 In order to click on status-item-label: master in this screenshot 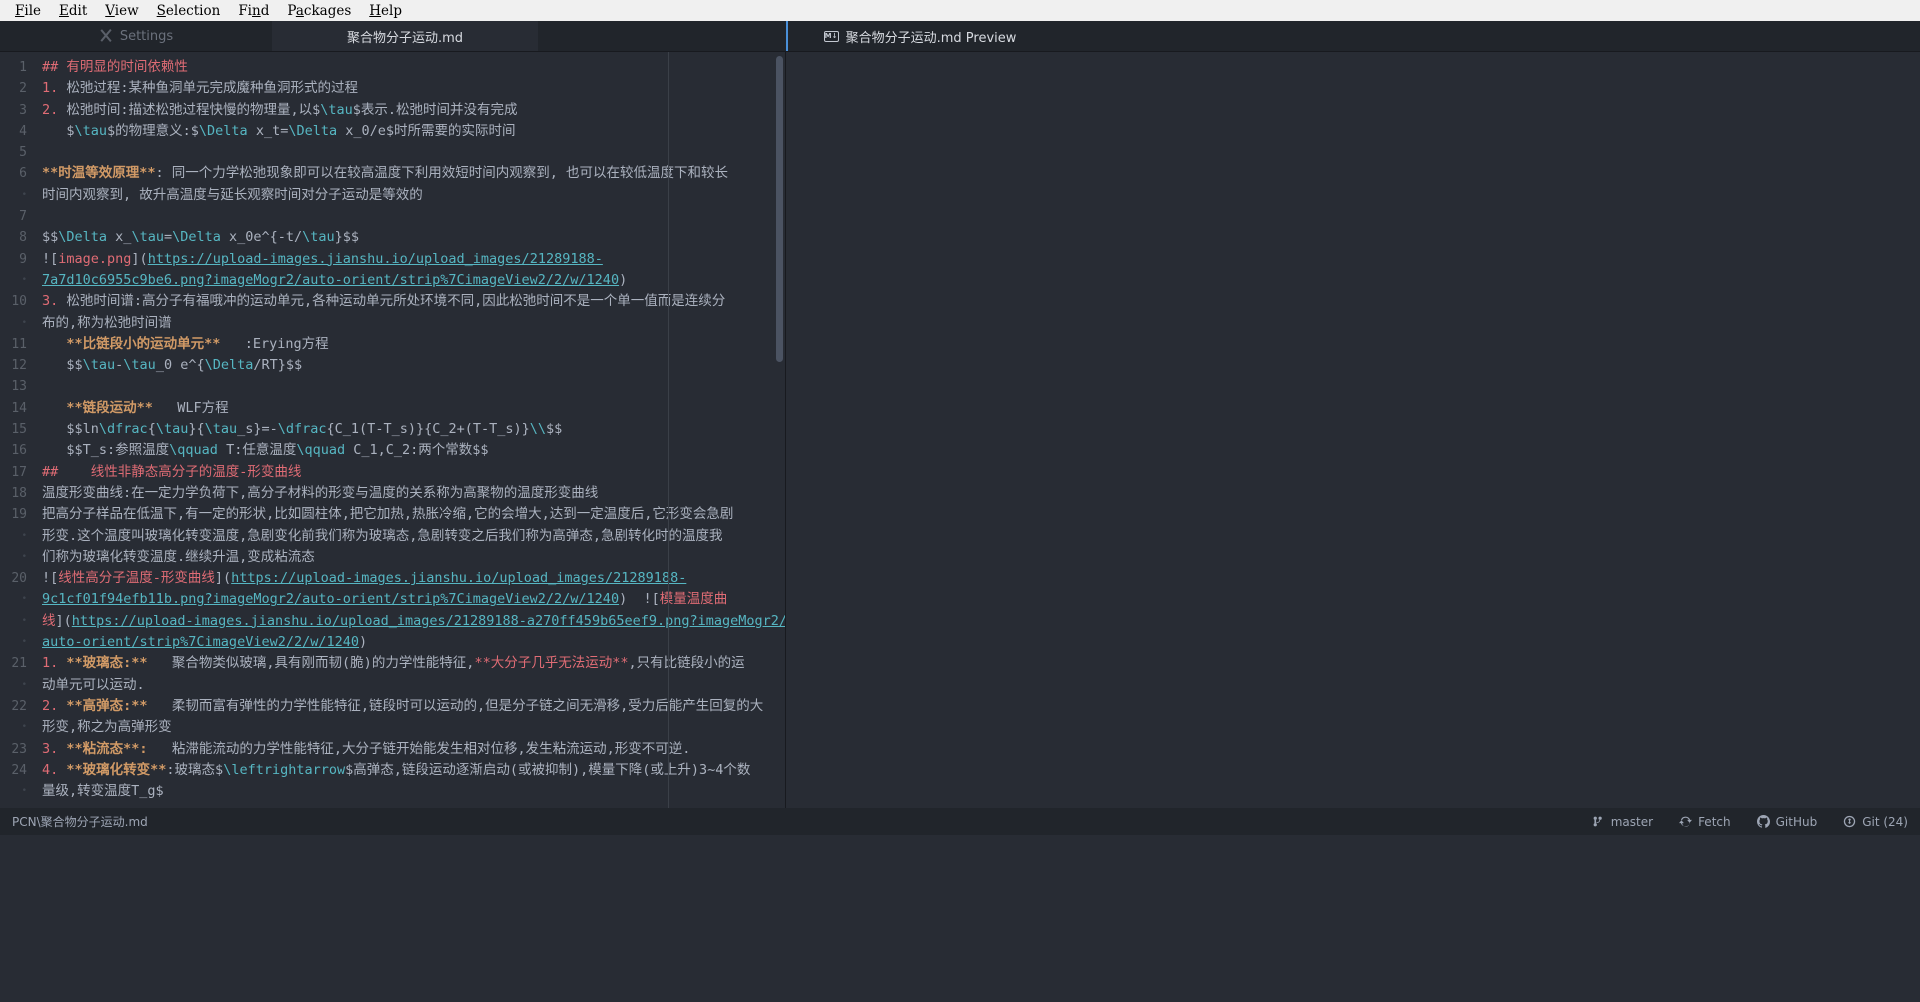, I will do `click(1632, 821)`.